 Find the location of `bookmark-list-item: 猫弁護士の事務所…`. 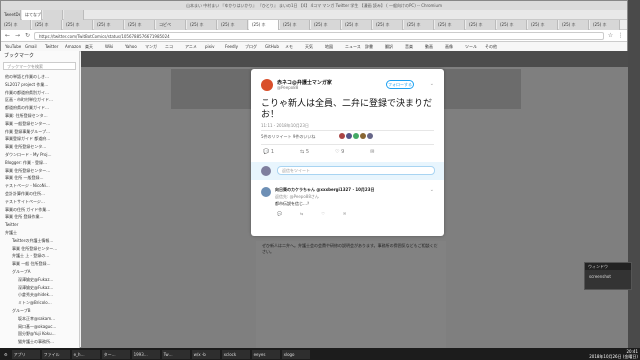

bookmark-list-item: 猫弁護士の事務所… is located at coordinates (39, 342).